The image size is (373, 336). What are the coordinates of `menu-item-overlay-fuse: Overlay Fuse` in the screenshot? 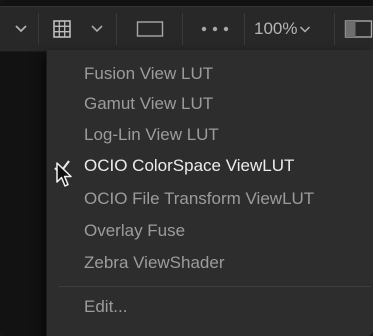 It's located at (210, 231).